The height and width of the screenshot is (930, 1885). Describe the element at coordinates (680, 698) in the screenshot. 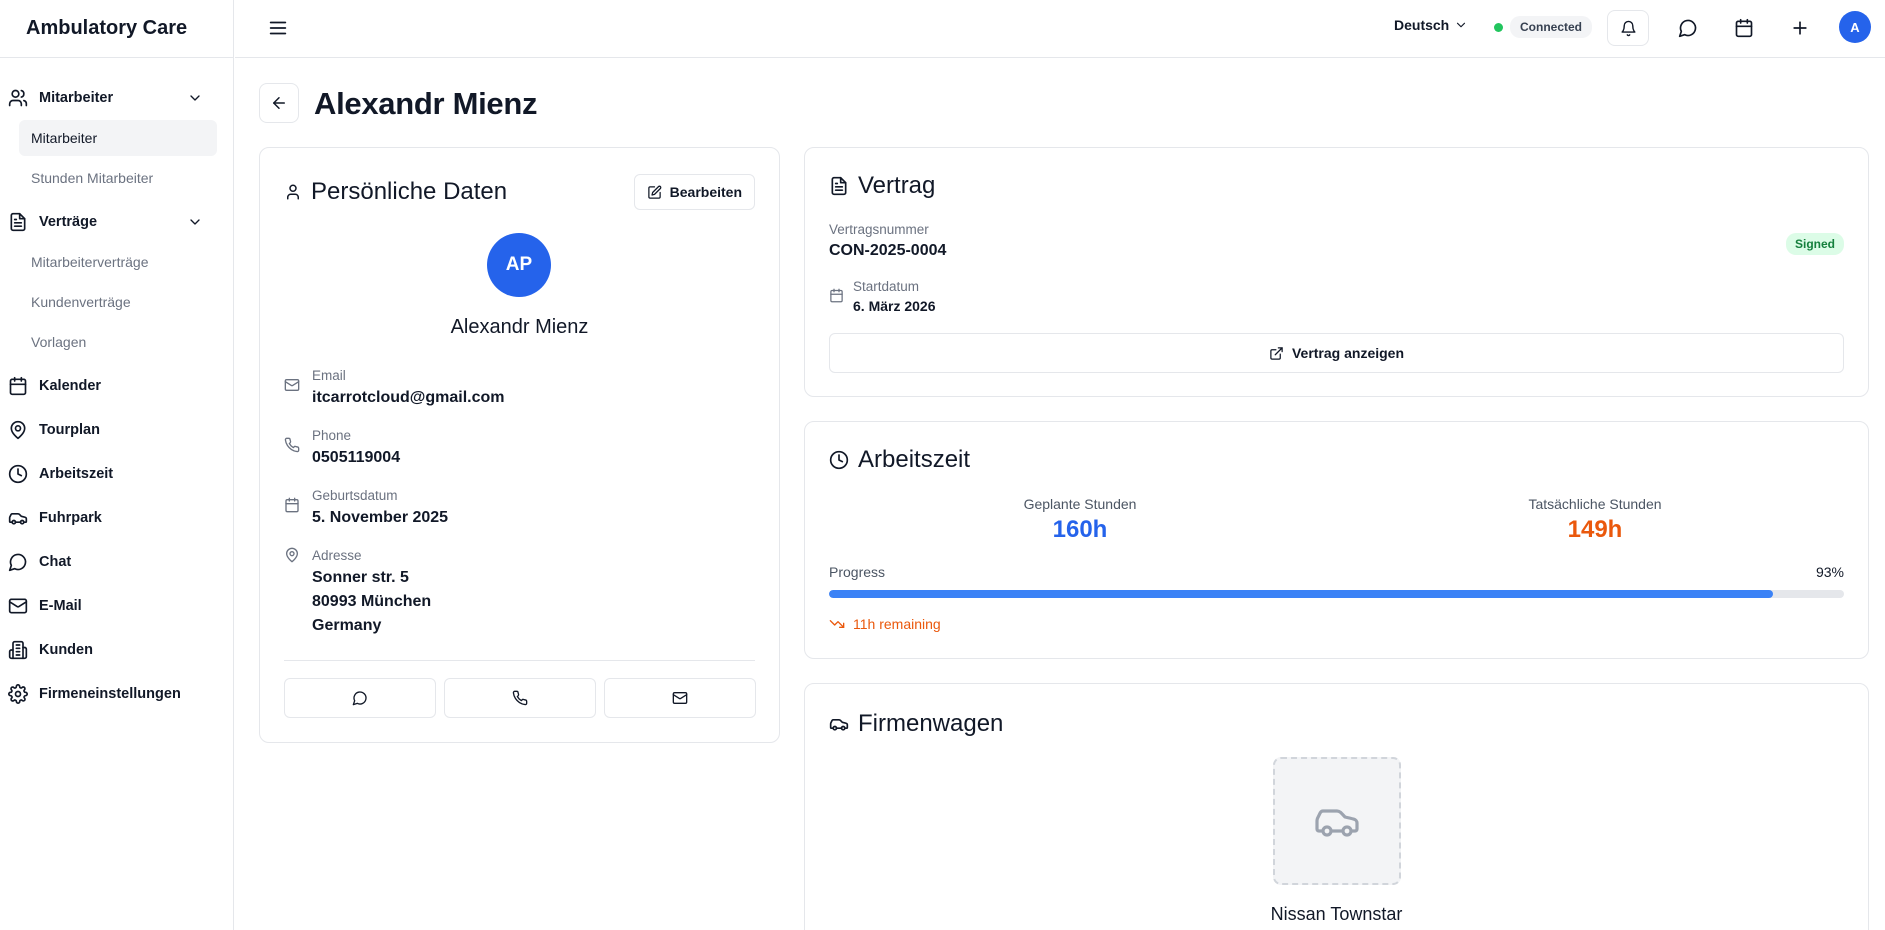

I see `send-email-button` at that location.